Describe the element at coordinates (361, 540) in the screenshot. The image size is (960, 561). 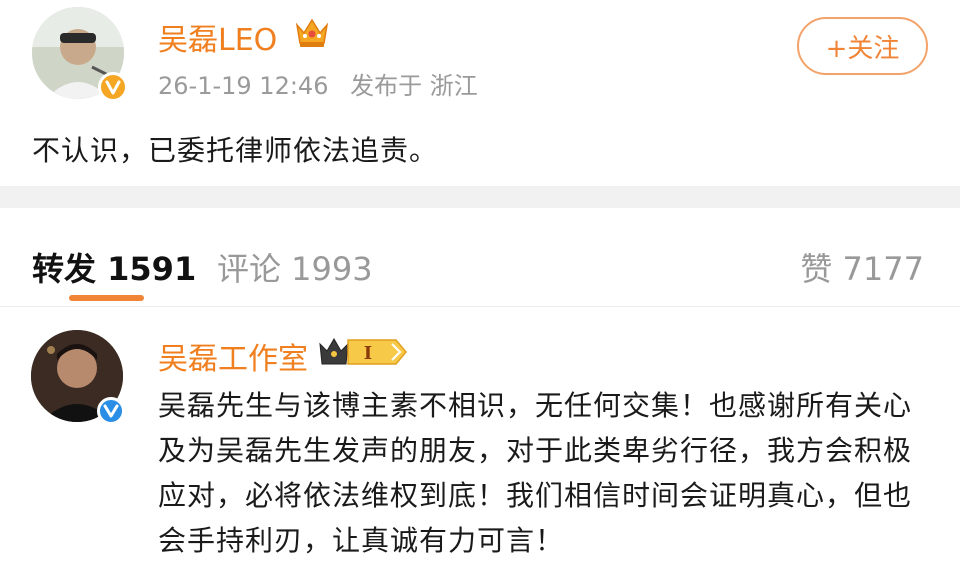
I see `reply-text-line: 会手持利刃，让真诚有力可言！` at that location.